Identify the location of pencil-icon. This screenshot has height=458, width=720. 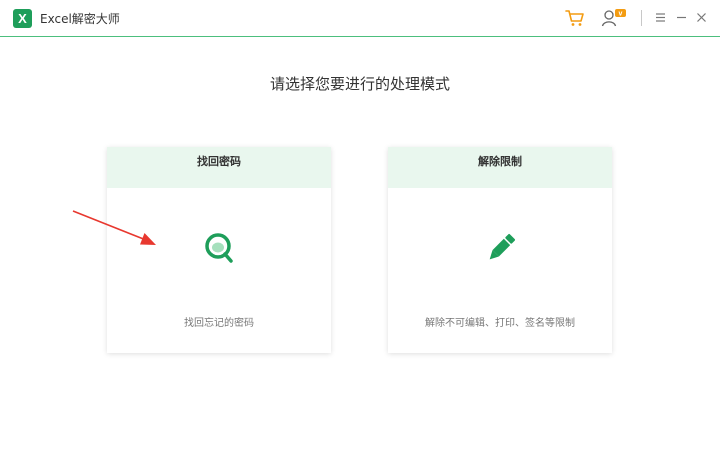
(502, 247).